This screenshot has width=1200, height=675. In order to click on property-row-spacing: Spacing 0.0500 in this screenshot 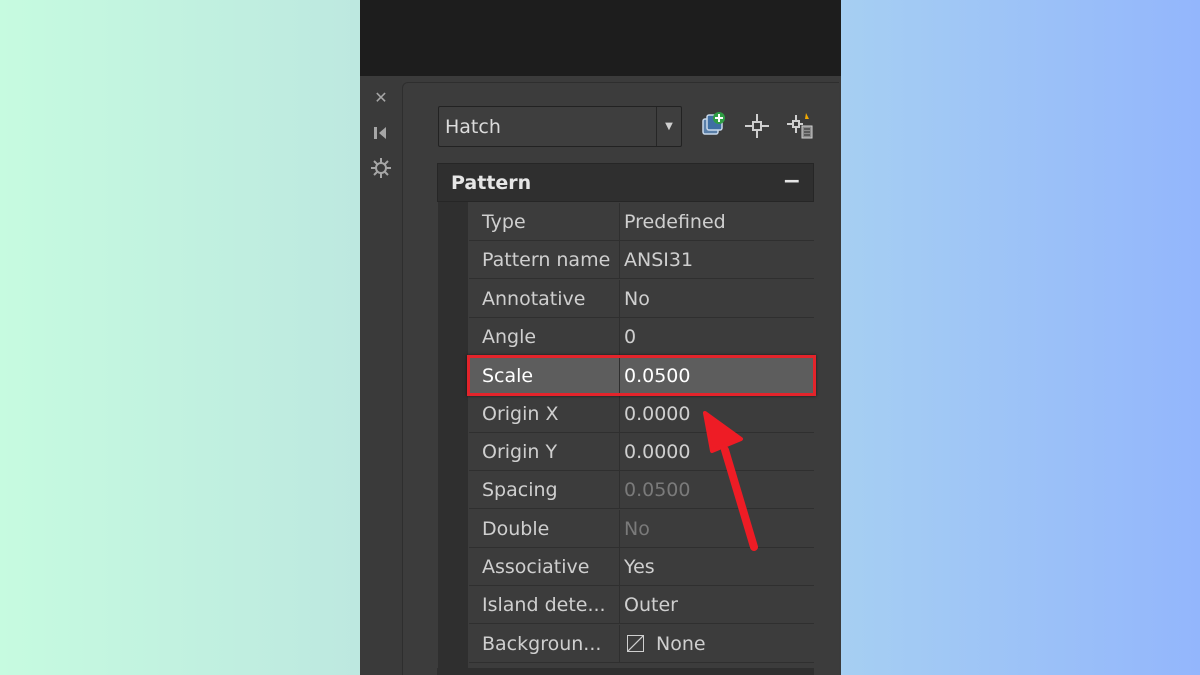, I will do `click(641, 490)`.